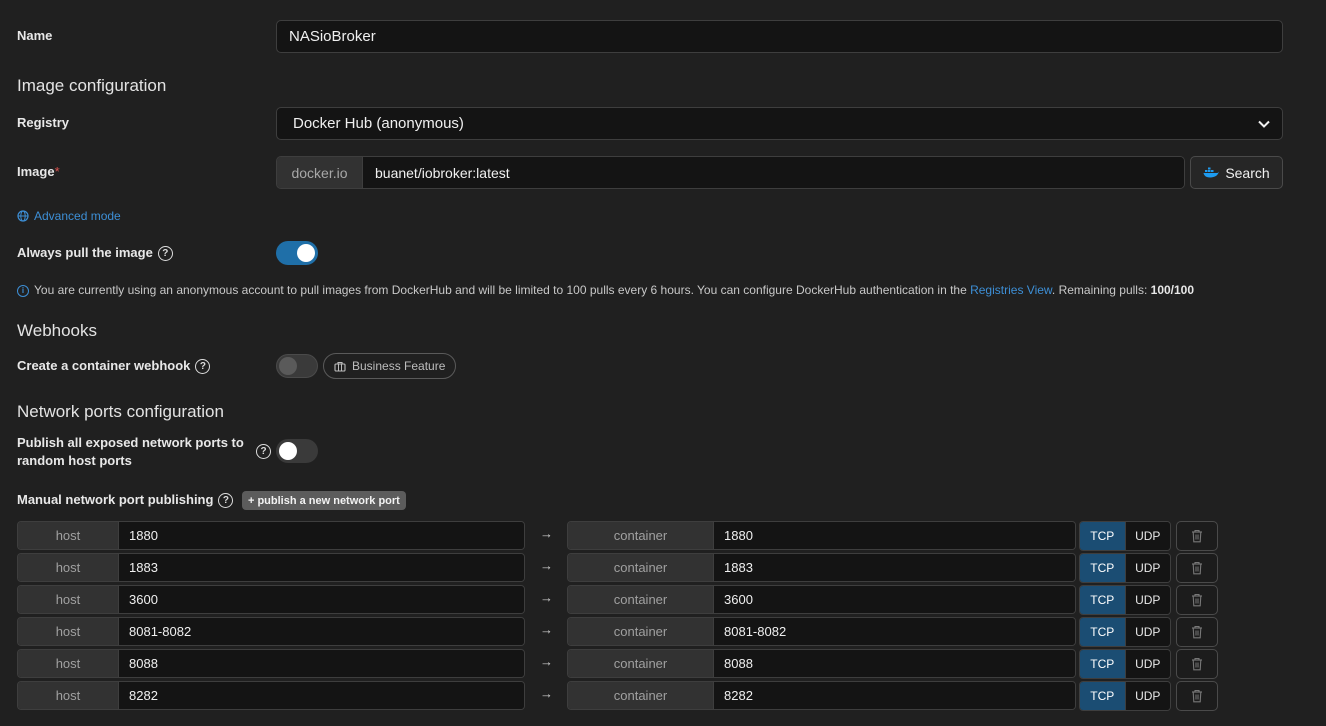  Describe the element at coordinates (120, 411) in the screenshot. I see `network-heading: Network ports configuration` at that location.